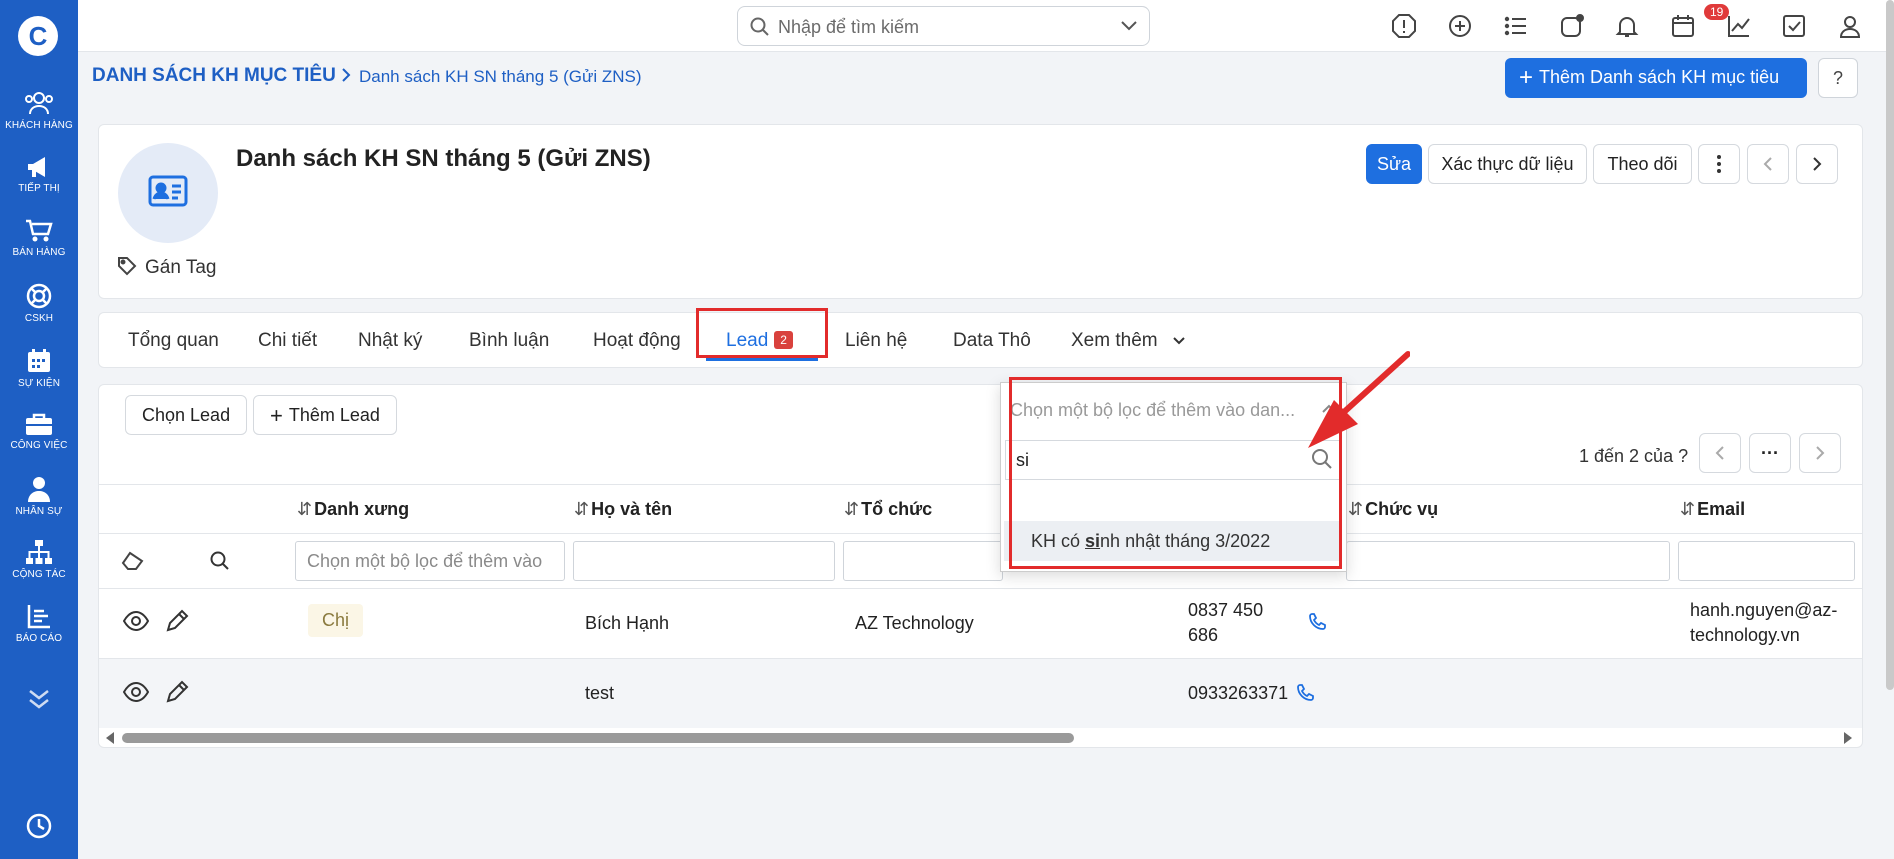 The width and height of the screenshot is (1894, 859). I want to click on tab-log: Nhật ký, so click(390, 341).